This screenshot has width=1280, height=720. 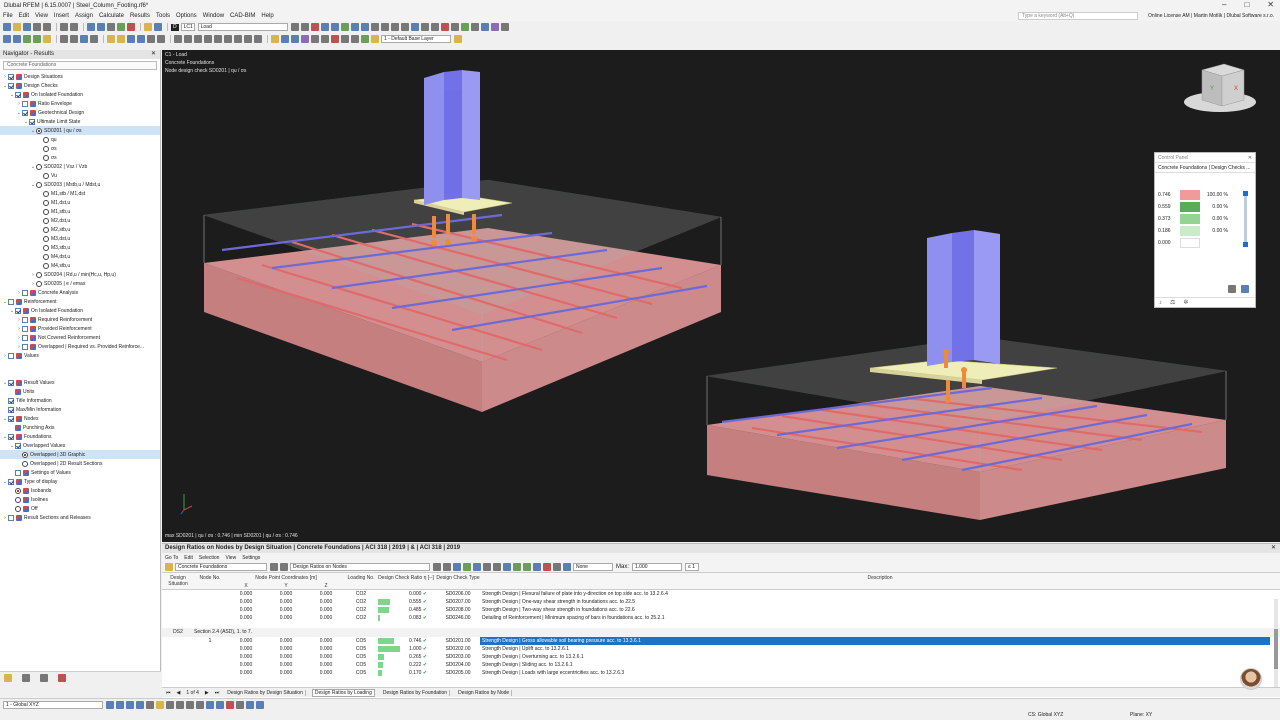 What do you see at coordinates (365, 39) in the screenshot?
I see `check-icon` at bounding box center [365, 39].